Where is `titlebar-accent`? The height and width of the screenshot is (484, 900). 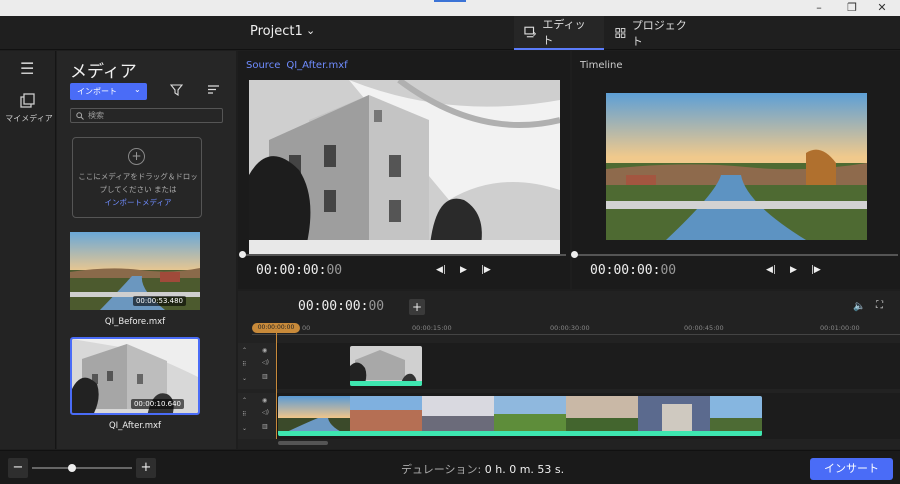
titlebar-accent is located at coordinates (450, 1).